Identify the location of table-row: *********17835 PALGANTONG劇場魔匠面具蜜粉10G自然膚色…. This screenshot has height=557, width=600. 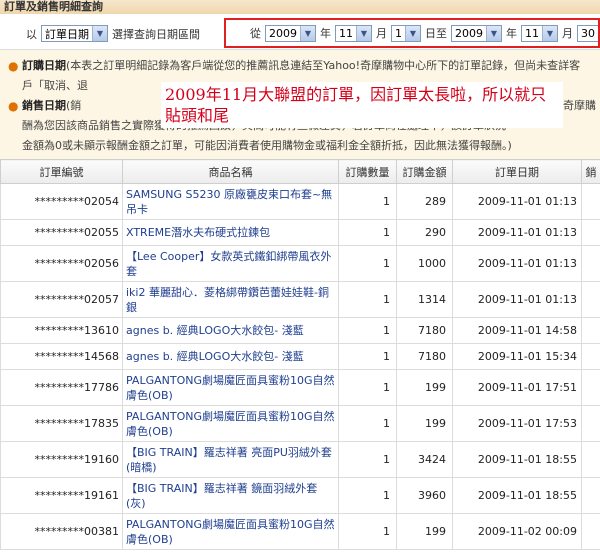
(300, 423).